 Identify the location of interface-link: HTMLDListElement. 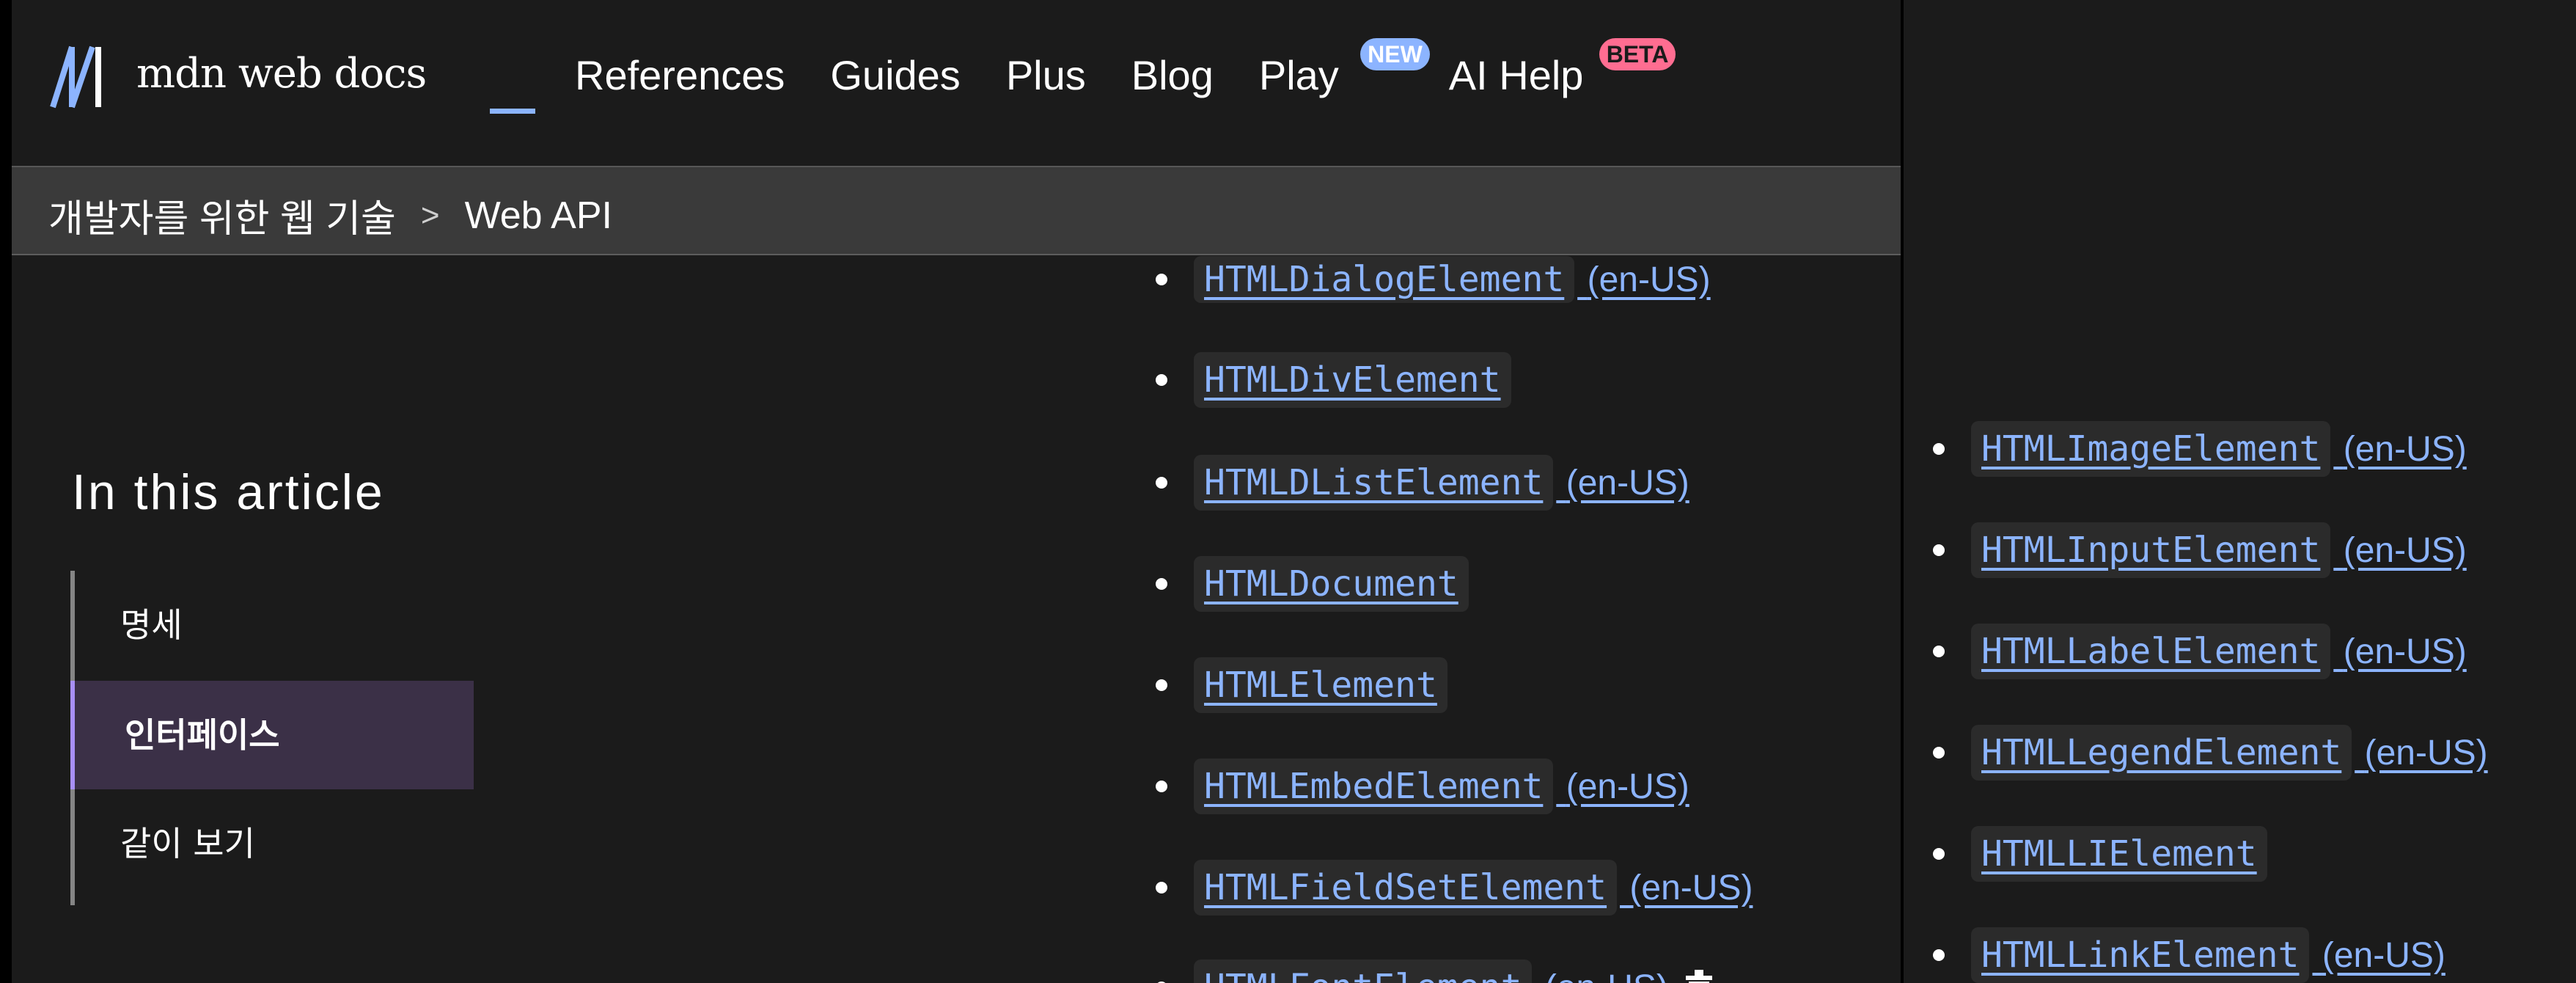
(1374, 483).